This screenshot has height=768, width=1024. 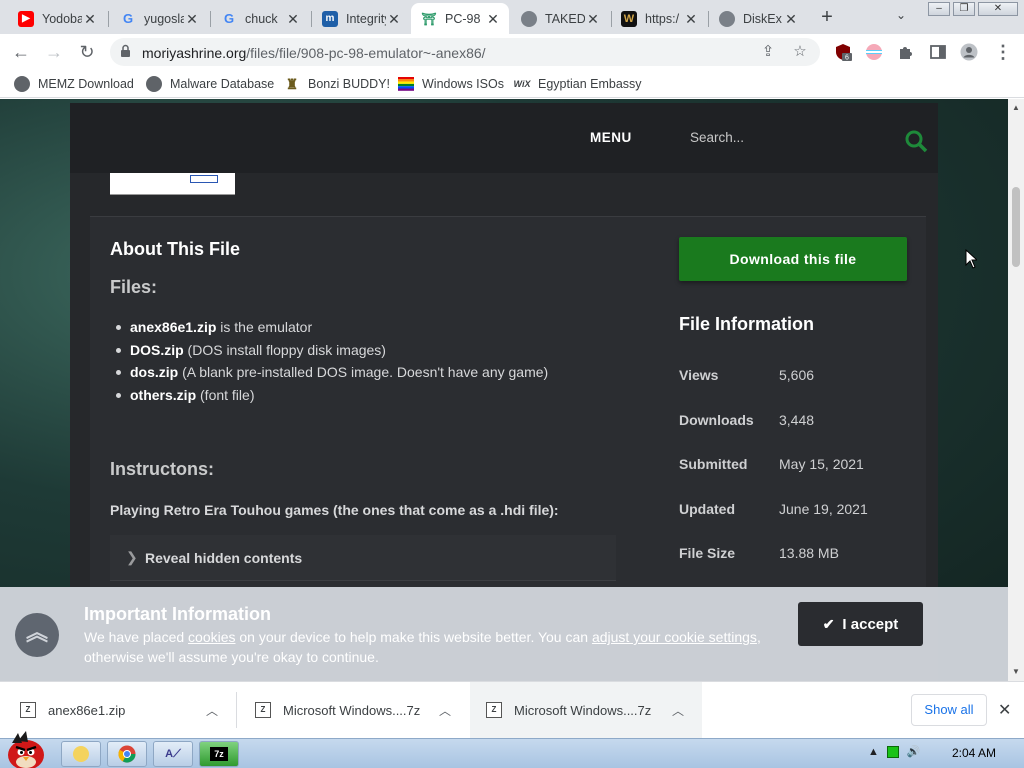 I want to click on ublock-badge: 6, so click(x=847, y=58).